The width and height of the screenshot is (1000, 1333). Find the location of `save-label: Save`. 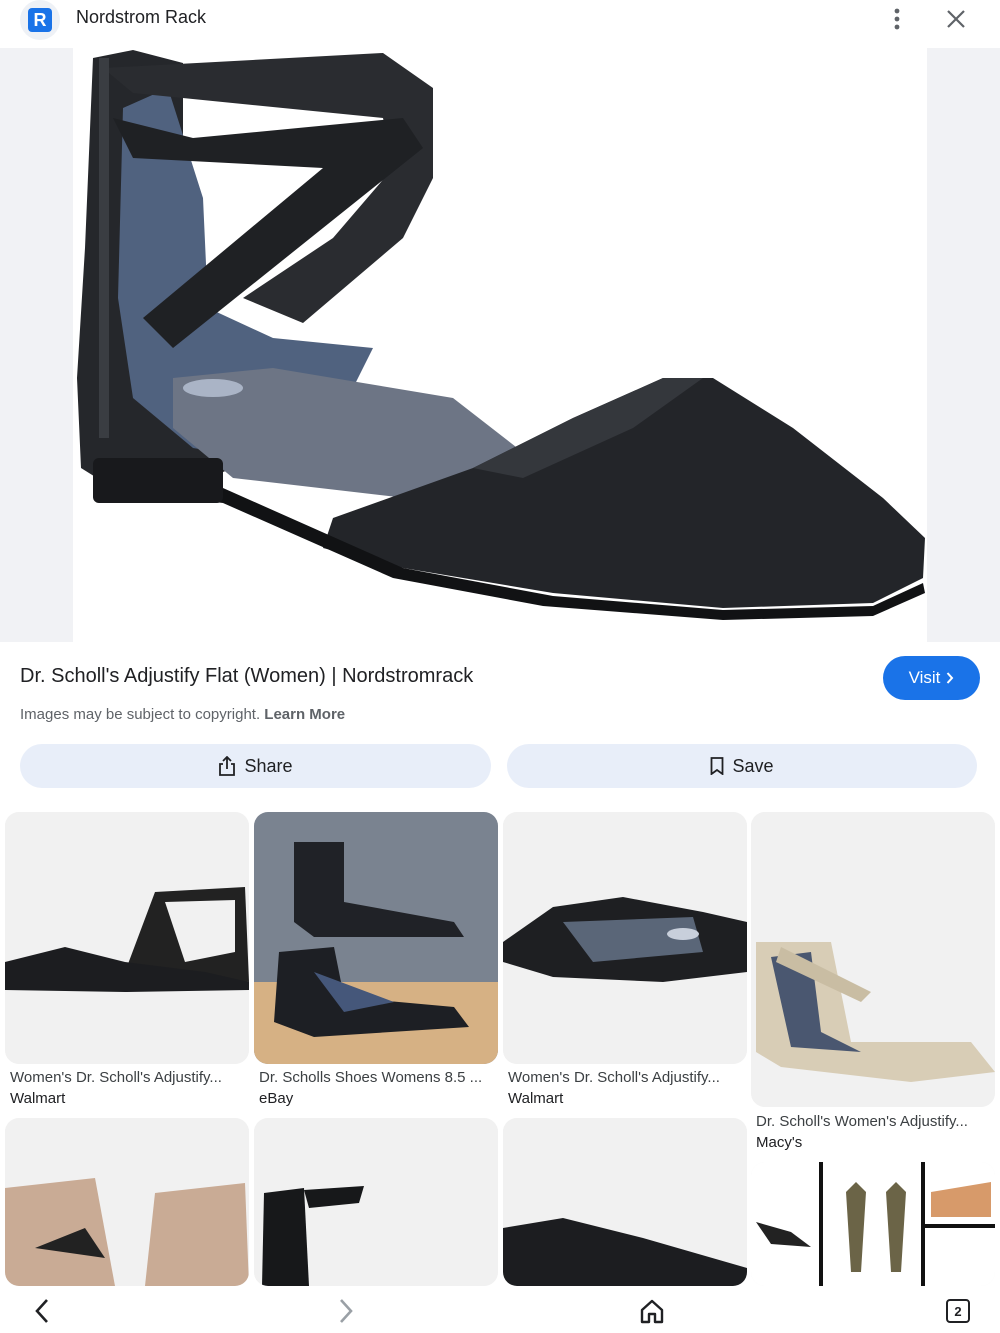

save-label: Save is located at coordinates (753, 765).